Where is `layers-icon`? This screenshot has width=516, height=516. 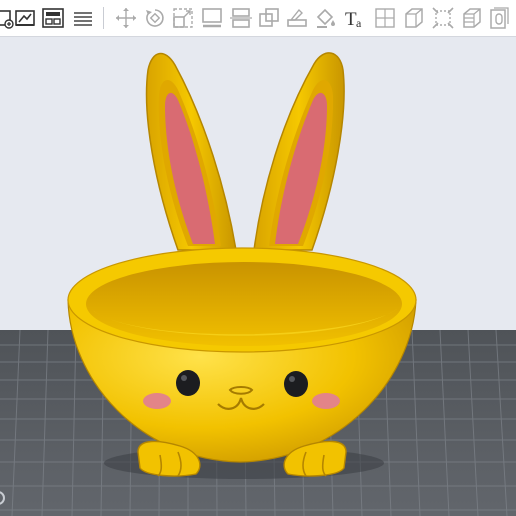 layers-icon is located at coordinates (83, 18).